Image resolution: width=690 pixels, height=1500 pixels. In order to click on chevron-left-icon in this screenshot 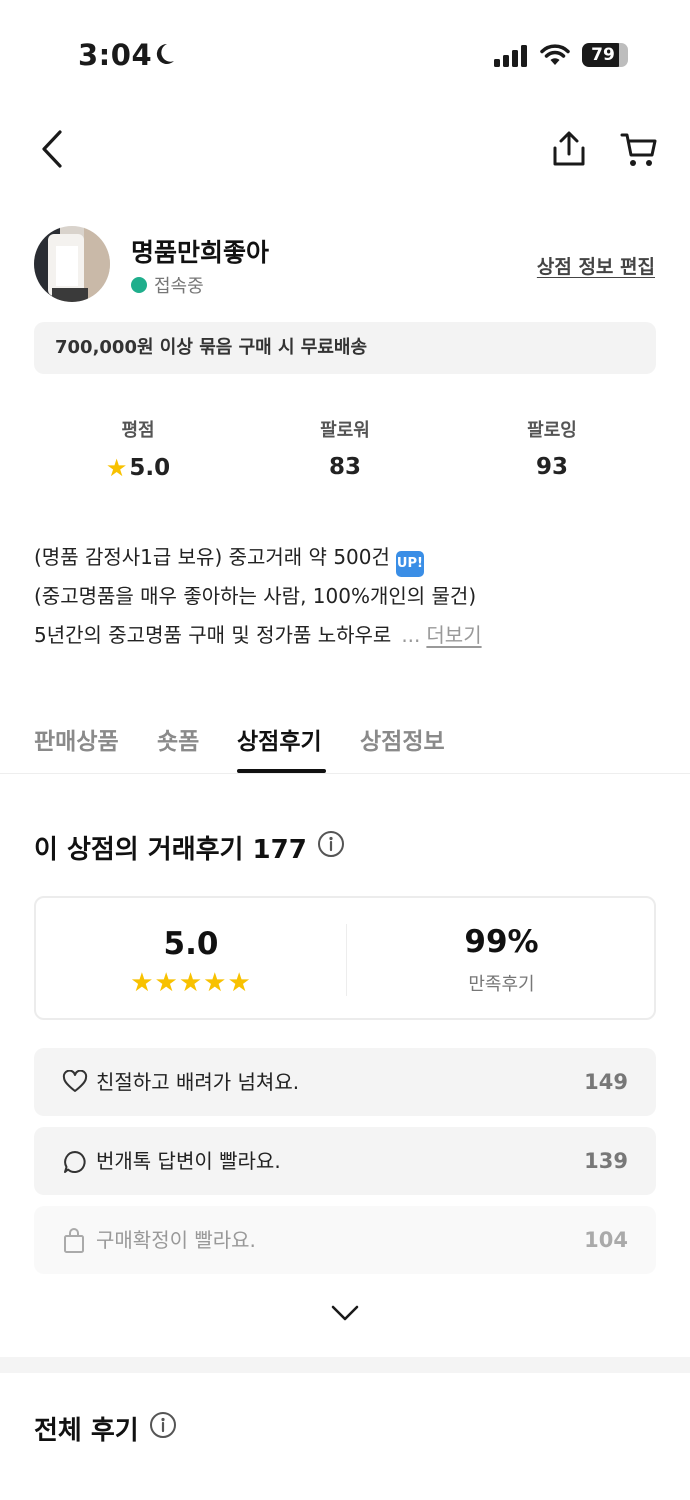, I will do `click(52, 149)`.